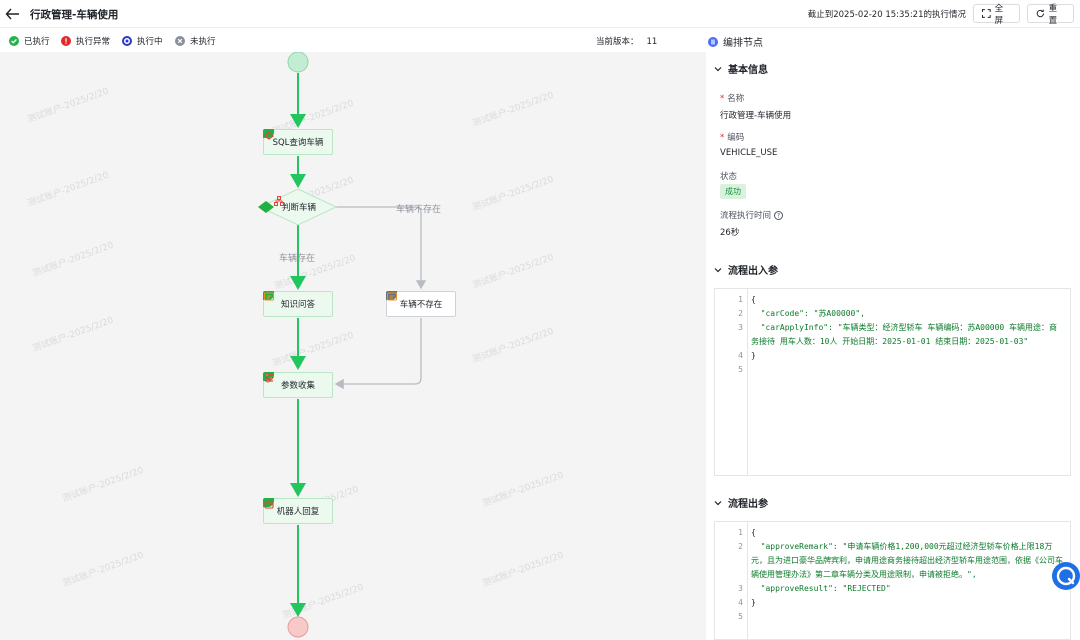 Image resolution: width=1080 pixels, height=640 pixels. I want to click on section-title: 基本信息, so click(748, 70).